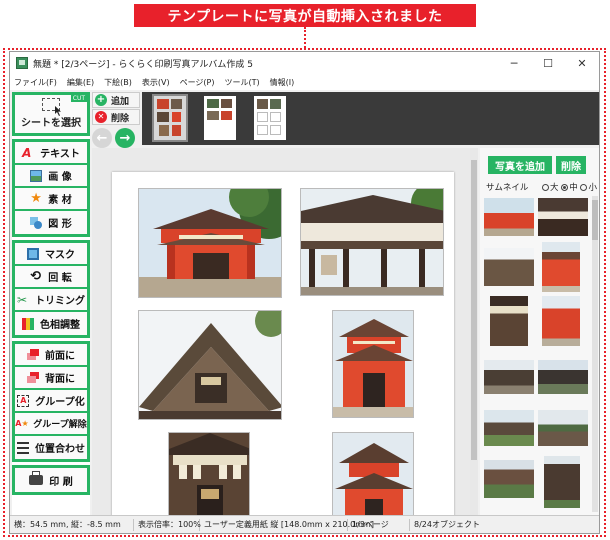 This screenshot has width=610, height=540. What do you see at coordinates (101, 100) in the screenshot?
I see `plus-icon: +` at bounding box center [101, 100].